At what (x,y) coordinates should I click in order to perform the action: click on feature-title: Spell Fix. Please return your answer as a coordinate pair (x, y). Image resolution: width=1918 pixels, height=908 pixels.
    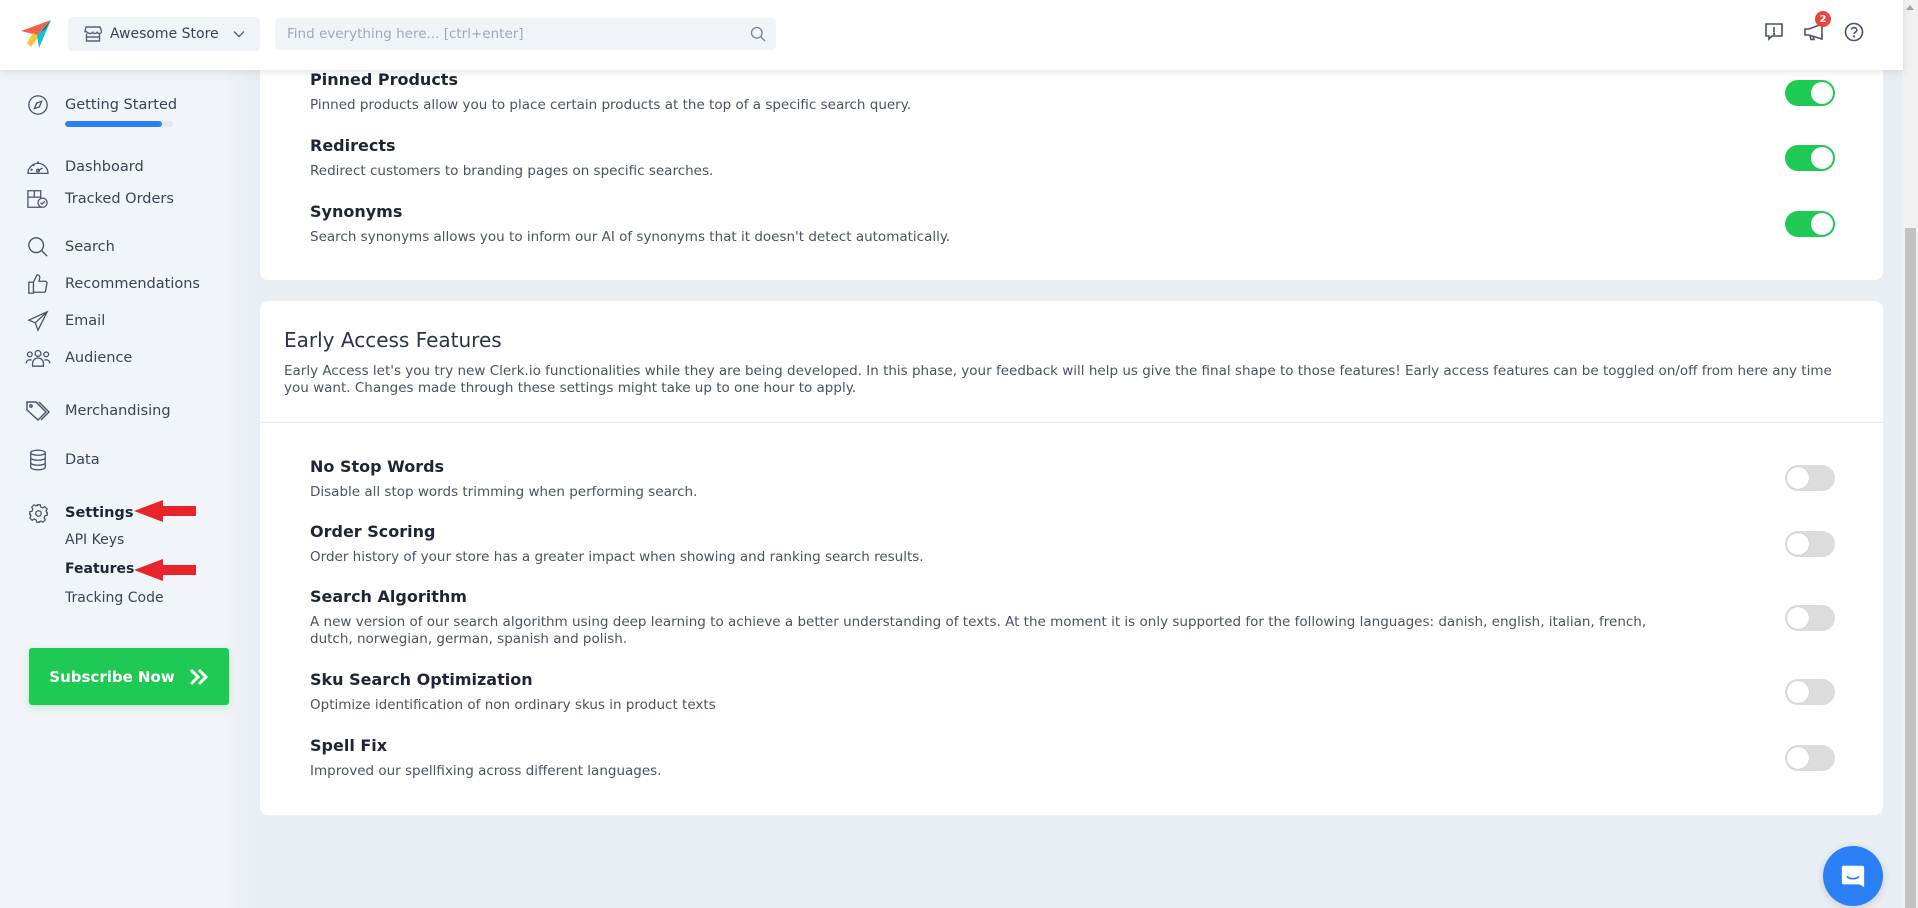
    Looking at the image, I should click on (349, 745).